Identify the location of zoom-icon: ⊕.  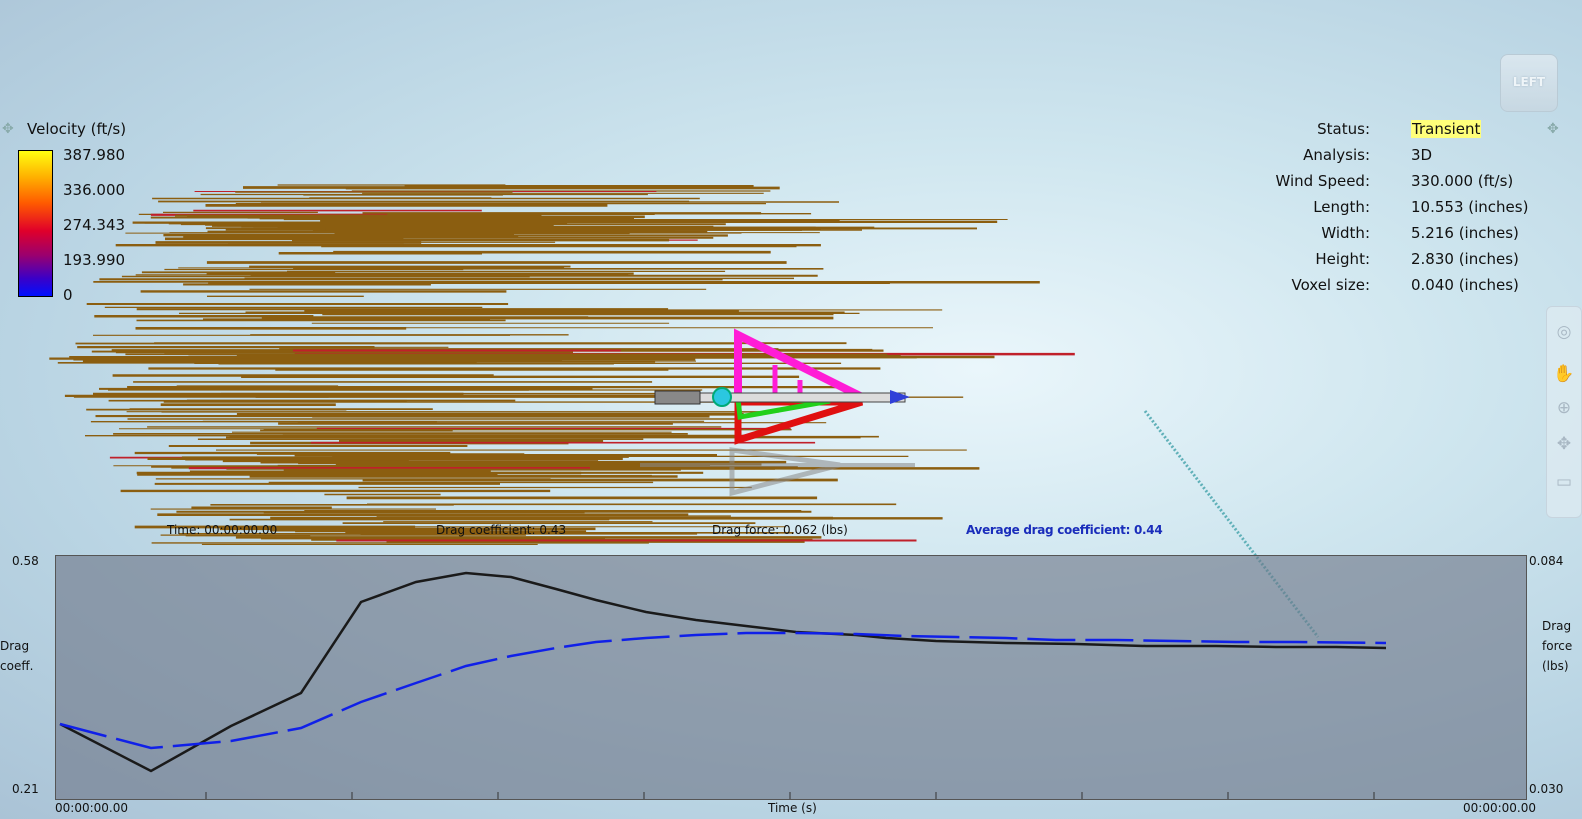
(1564, 408).